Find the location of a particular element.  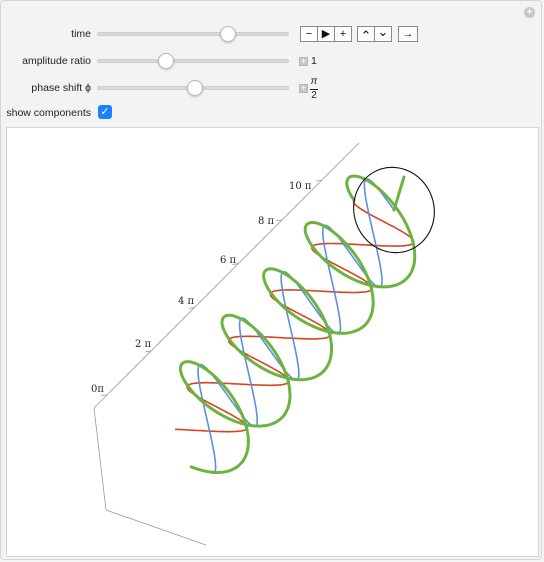

amplitude-ratio-slider is located at coordinates (193, 61).